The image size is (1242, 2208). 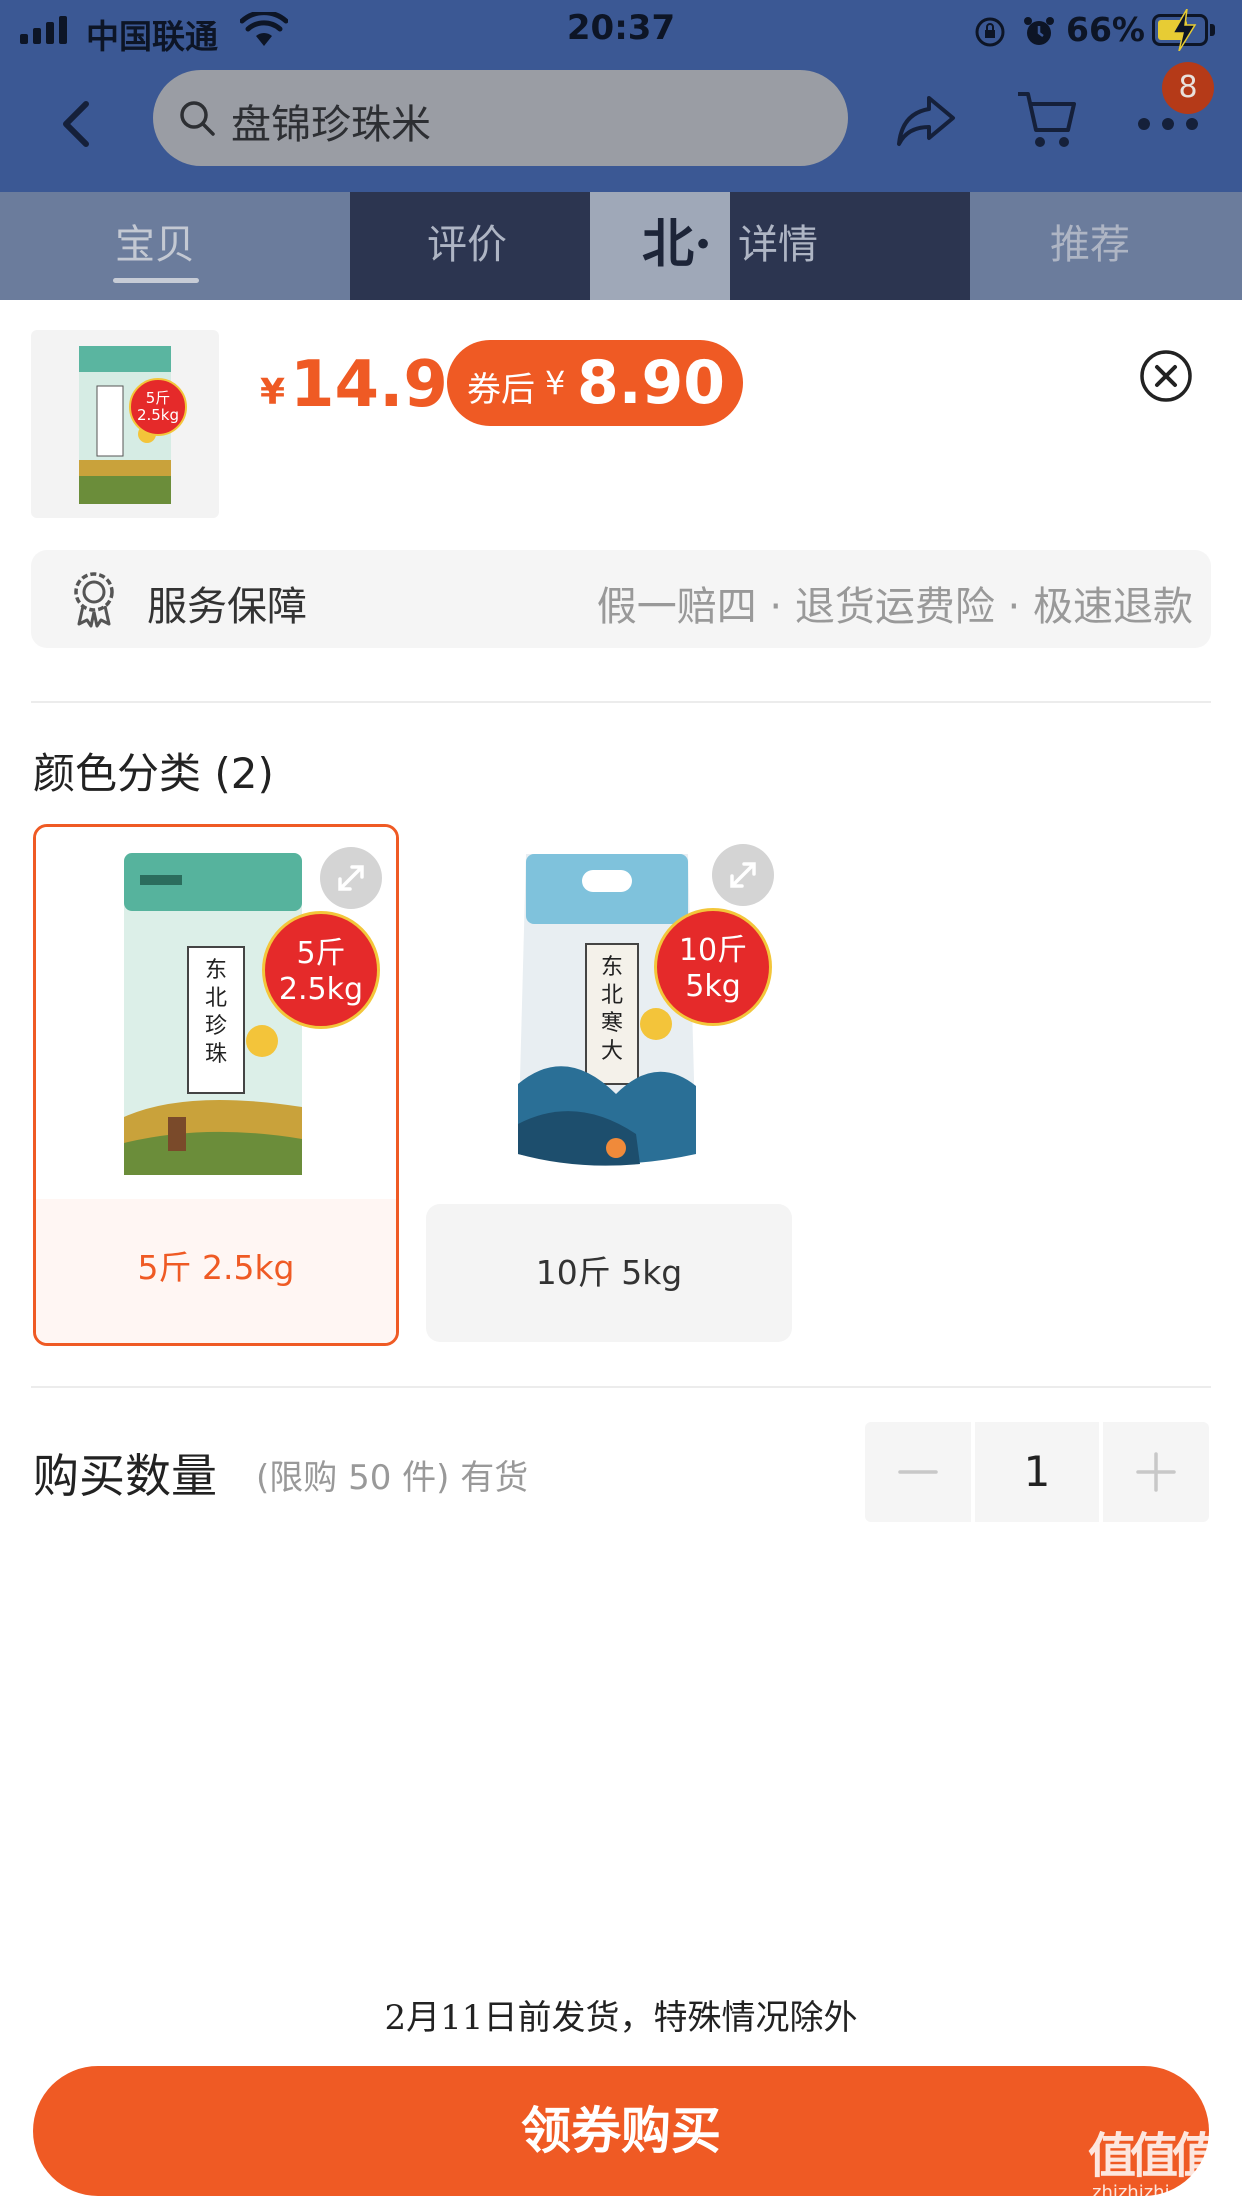 I want to click on plus-icon, so click(x=1156, y=1472).